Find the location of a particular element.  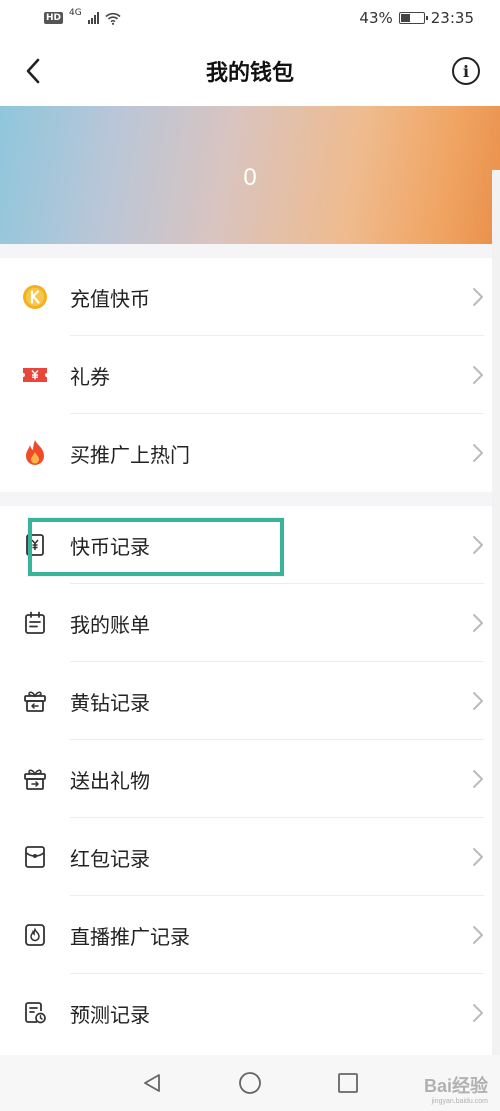

coupon-icon is located at coordinates (35, 375).